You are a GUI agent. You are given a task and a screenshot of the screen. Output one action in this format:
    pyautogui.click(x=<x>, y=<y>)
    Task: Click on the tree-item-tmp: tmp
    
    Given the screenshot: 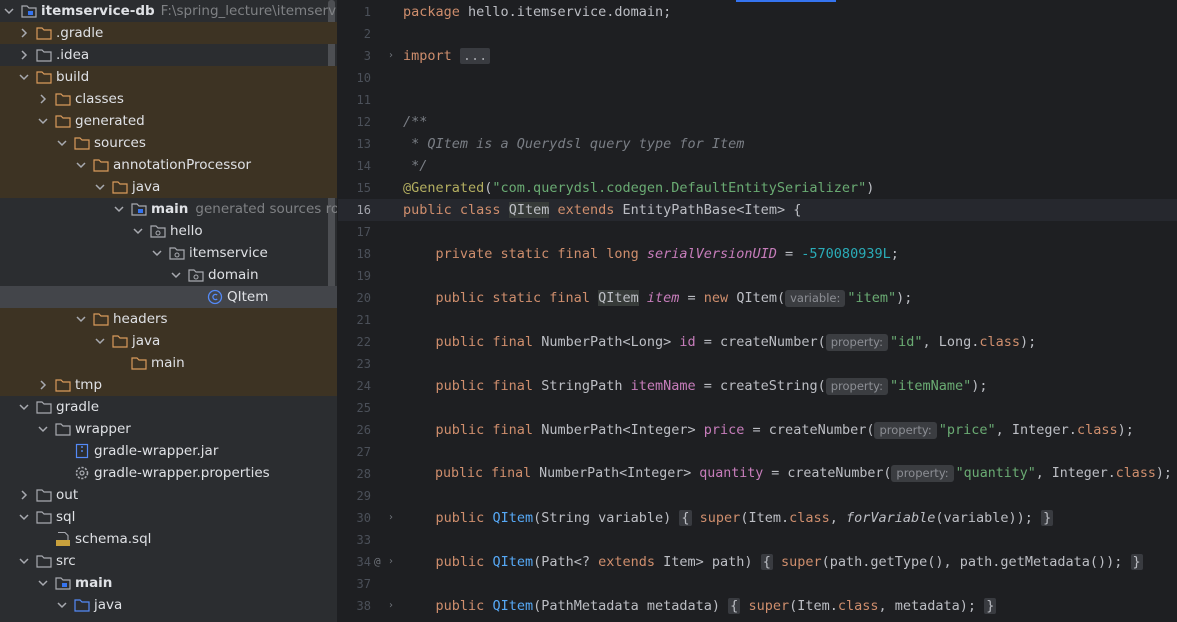 What is the action you would take?
    pyautogui.click(x=168, y=385)
    